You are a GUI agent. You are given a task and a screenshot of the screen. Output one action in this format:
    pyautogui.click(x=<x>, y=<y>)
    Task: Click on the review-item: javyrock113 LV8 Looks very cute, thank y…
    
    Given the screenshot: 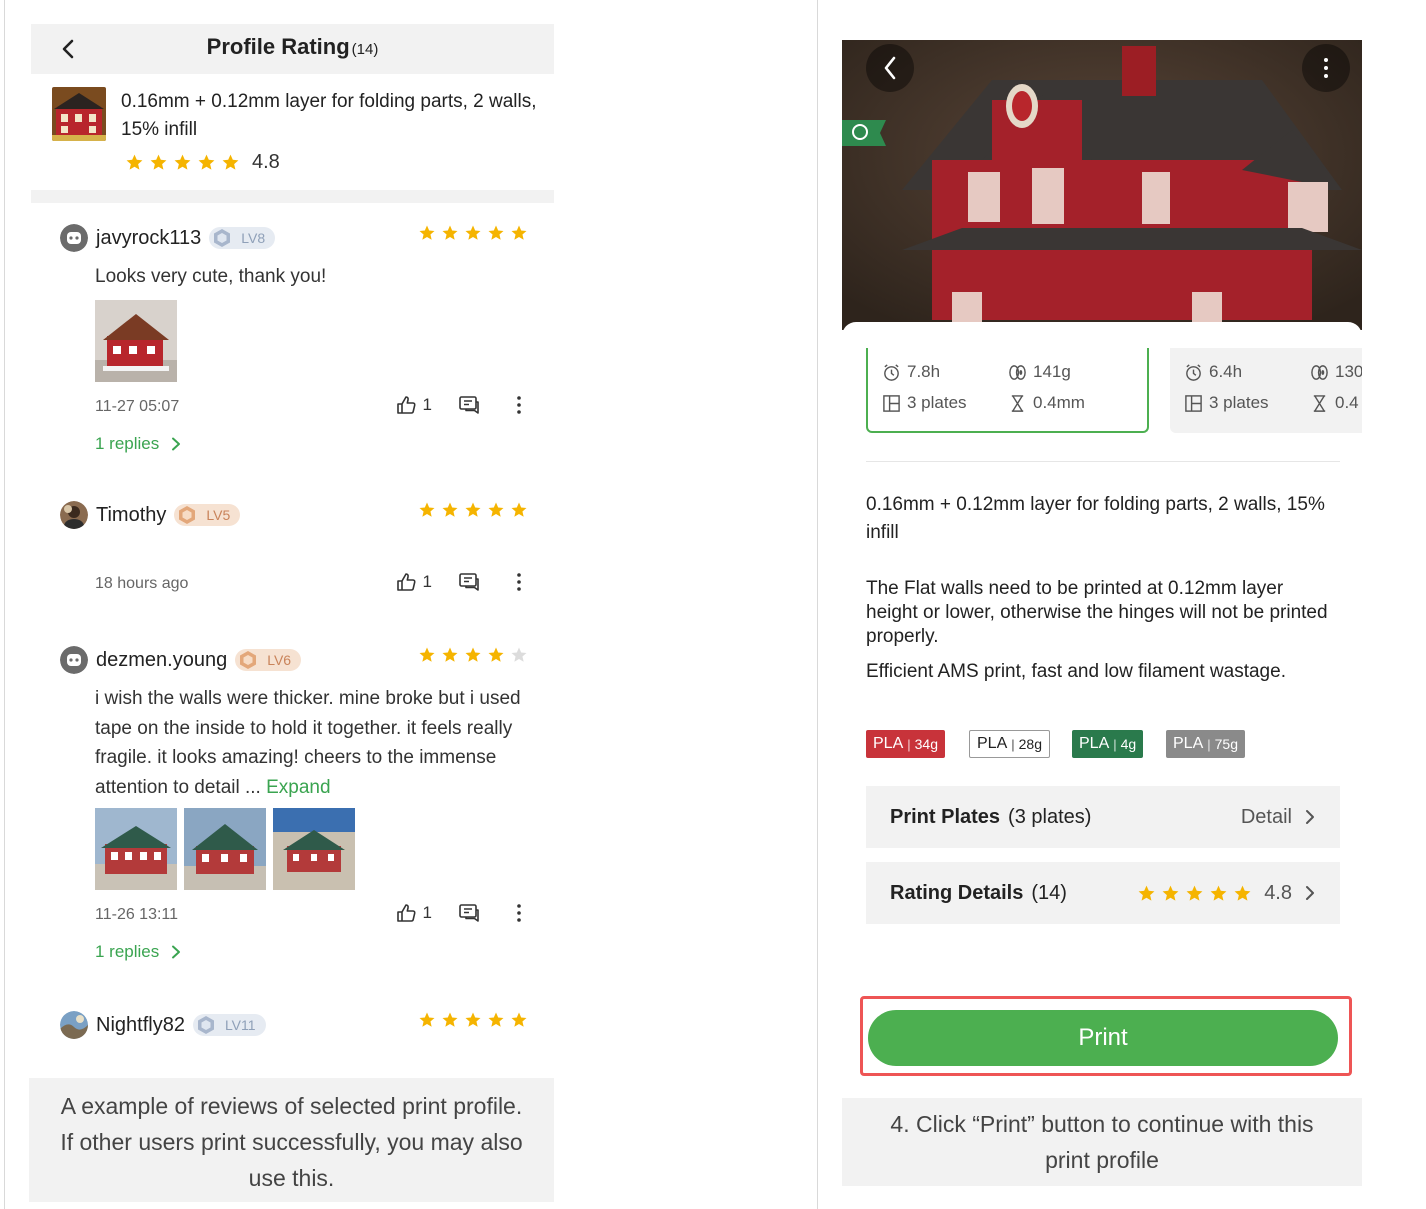 What is the action you would take?
    pyautogui.click(x=295, y=339)
    